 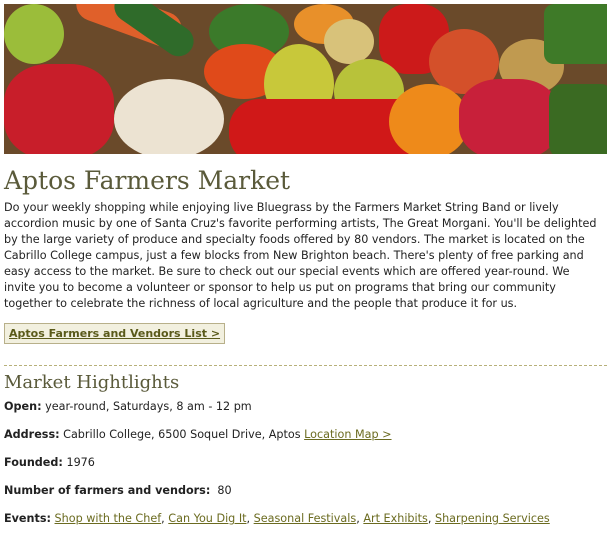 I want to click on open-label: Open:, so click(x=23, y=406).